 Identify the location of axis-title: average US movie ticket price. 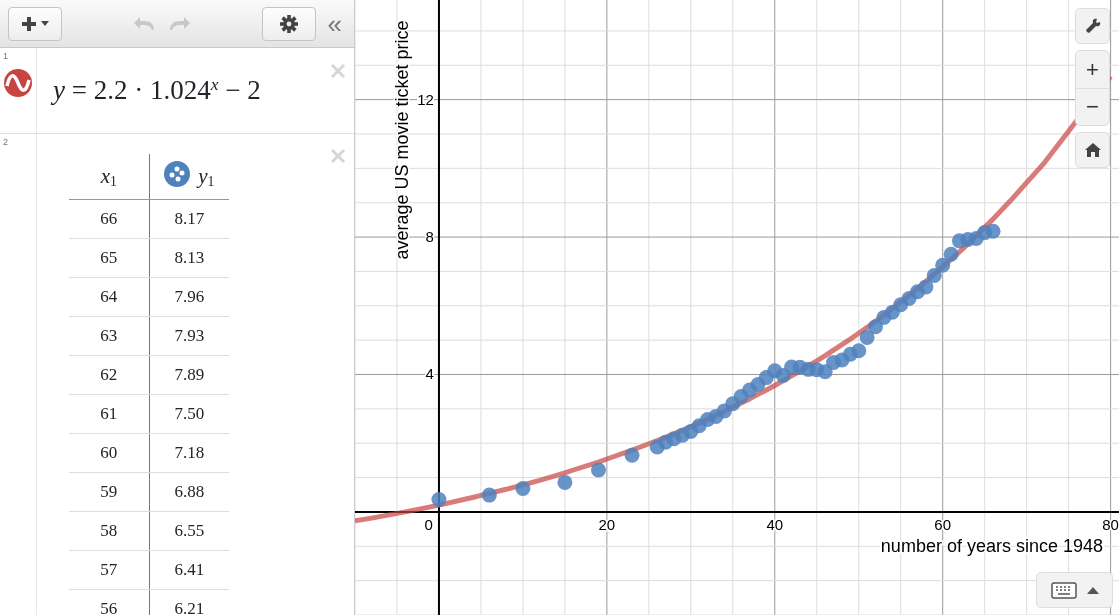
(402, 140).